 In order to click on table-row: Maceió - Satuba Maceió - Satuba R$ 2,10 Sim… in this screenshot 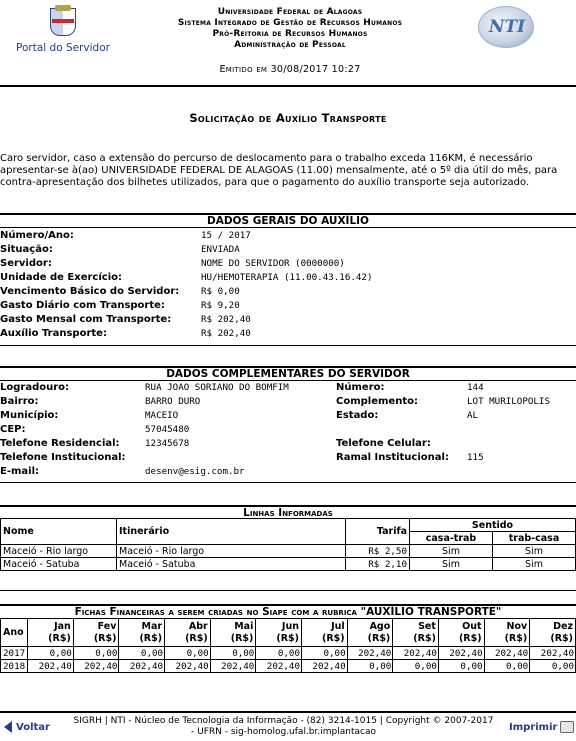, I will do `click(288, 564)`.